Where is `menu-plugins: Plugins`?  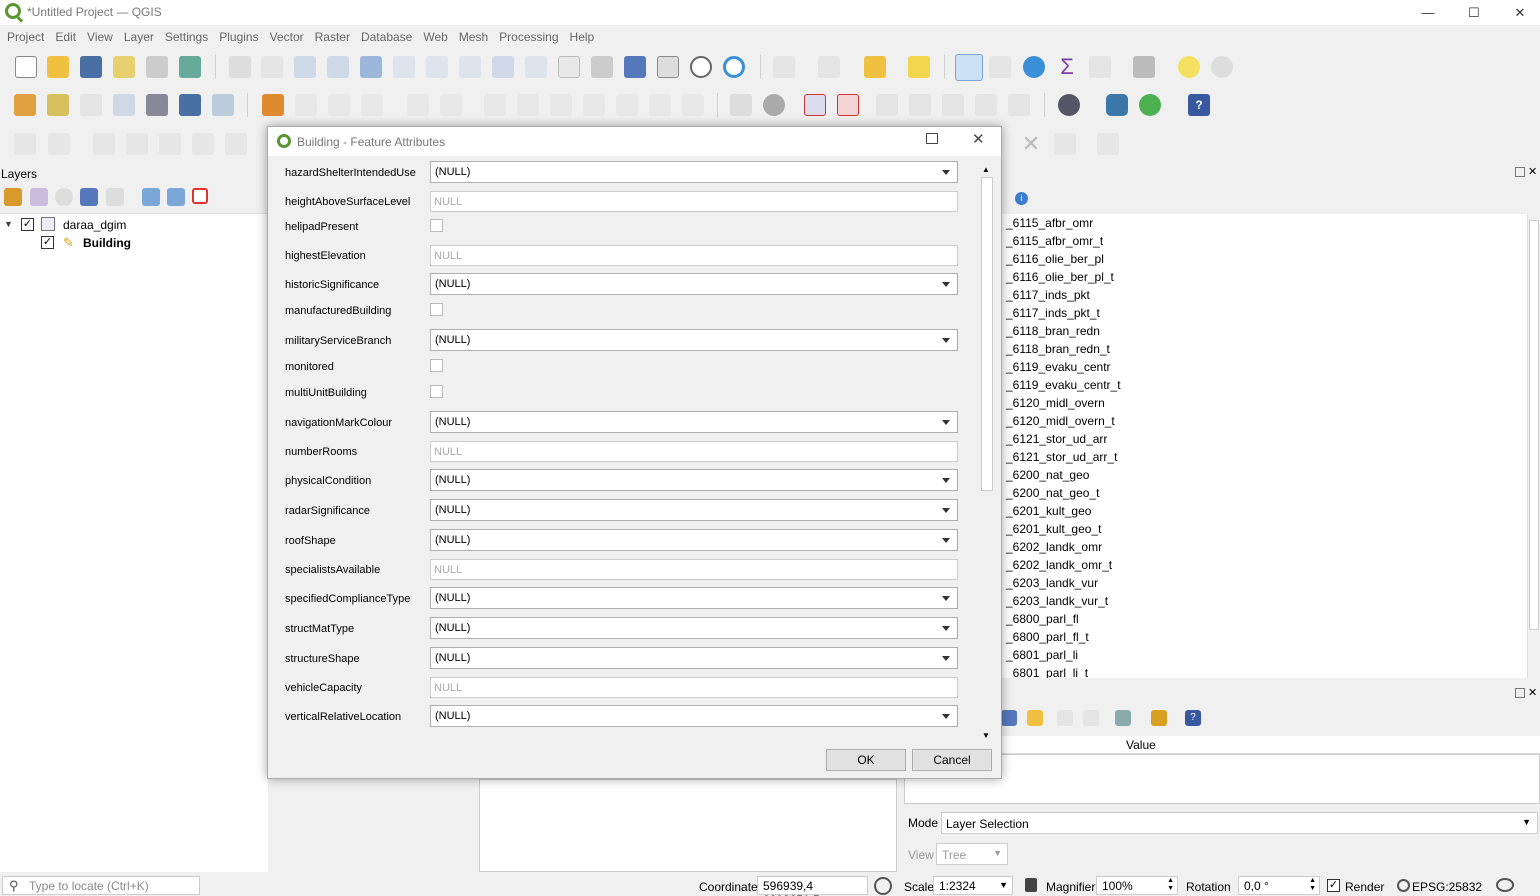 menu-plugins: Plugins is located at coordinates (239, 36).